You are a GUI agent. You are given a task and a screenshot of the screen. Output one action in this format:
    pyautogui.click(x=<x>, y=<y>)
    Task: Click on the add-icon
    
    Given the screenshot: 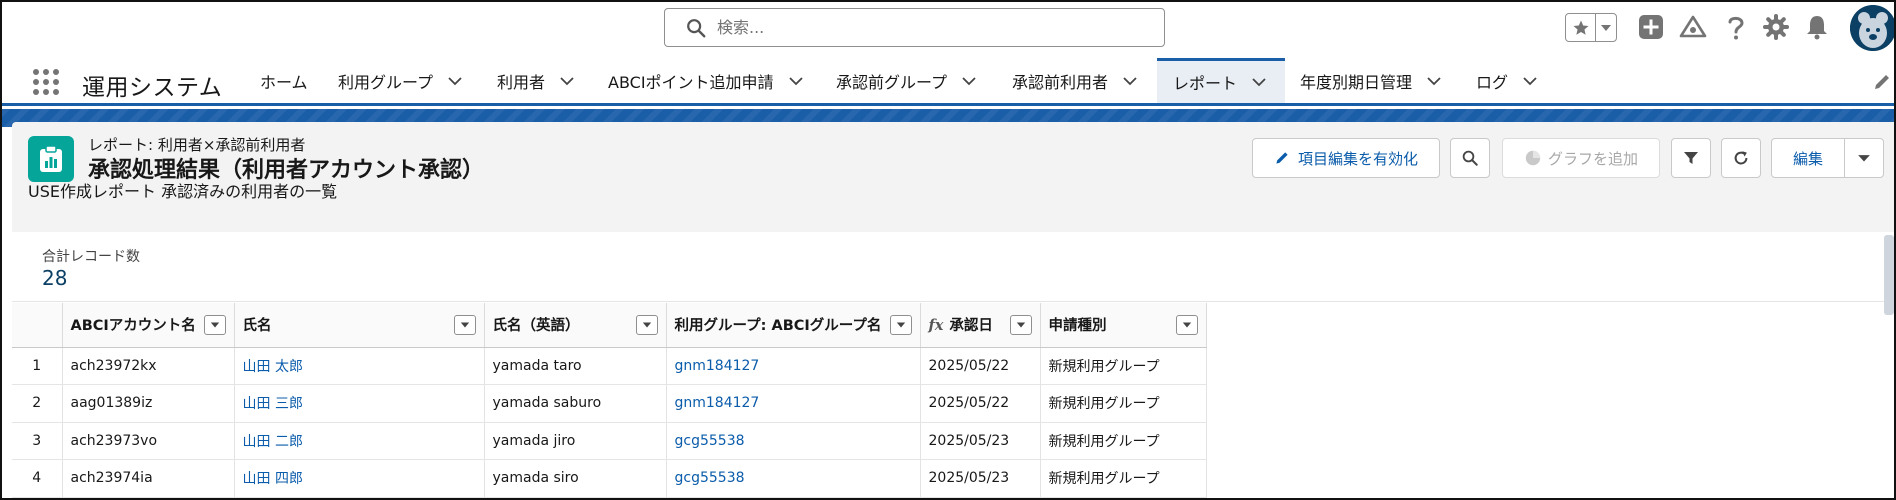 What is the action you would take?
    pyautogui.click(x=1651, y=27)
    